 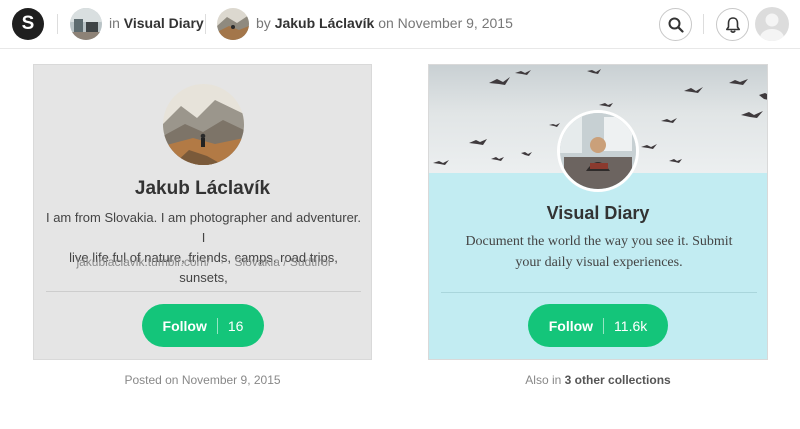 I want to click on author-breadcrumb: by Jakub Láclavík on November 9, 2015, so click(x=384, y=23).